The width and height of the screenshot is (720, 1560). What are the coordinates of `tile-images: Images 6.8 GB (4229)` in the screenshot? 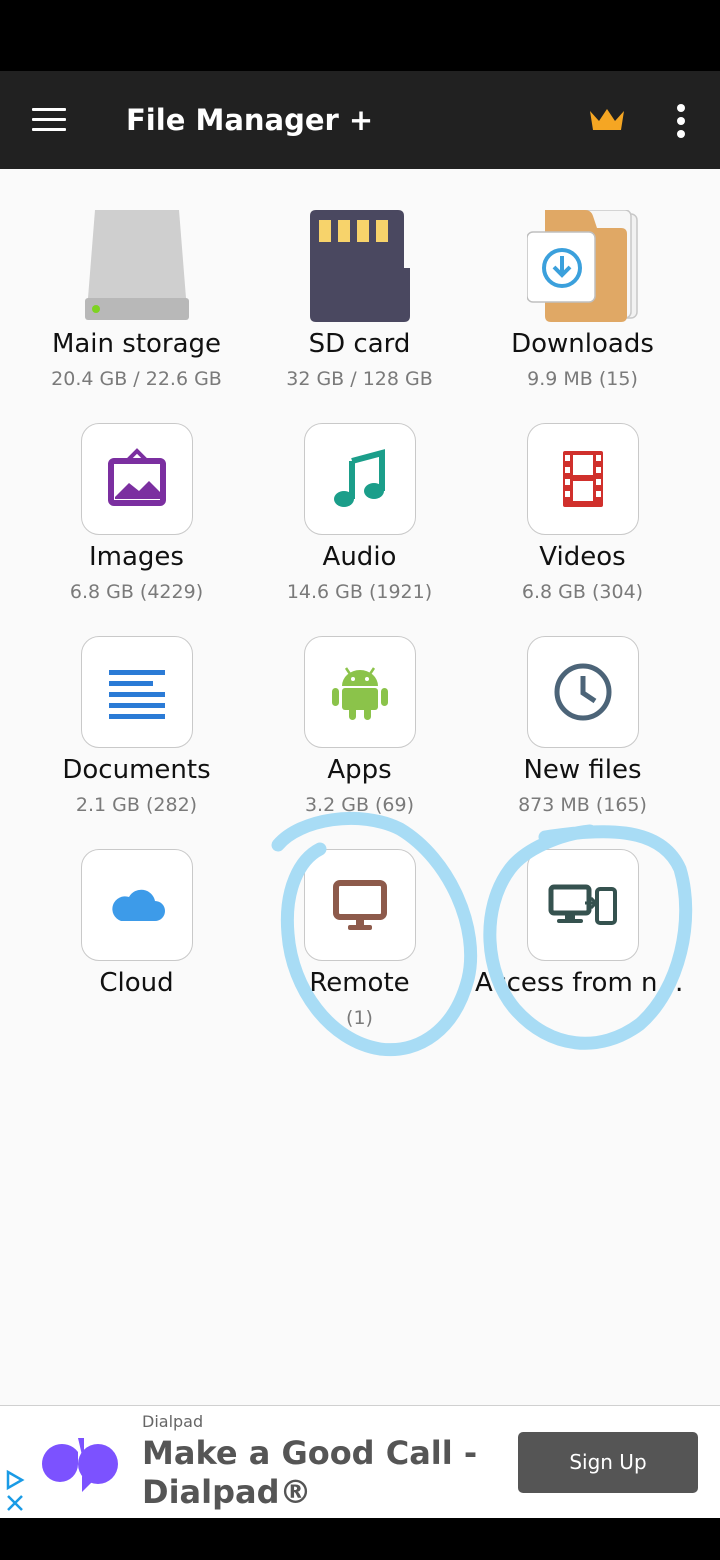 It's located at (136, 492).